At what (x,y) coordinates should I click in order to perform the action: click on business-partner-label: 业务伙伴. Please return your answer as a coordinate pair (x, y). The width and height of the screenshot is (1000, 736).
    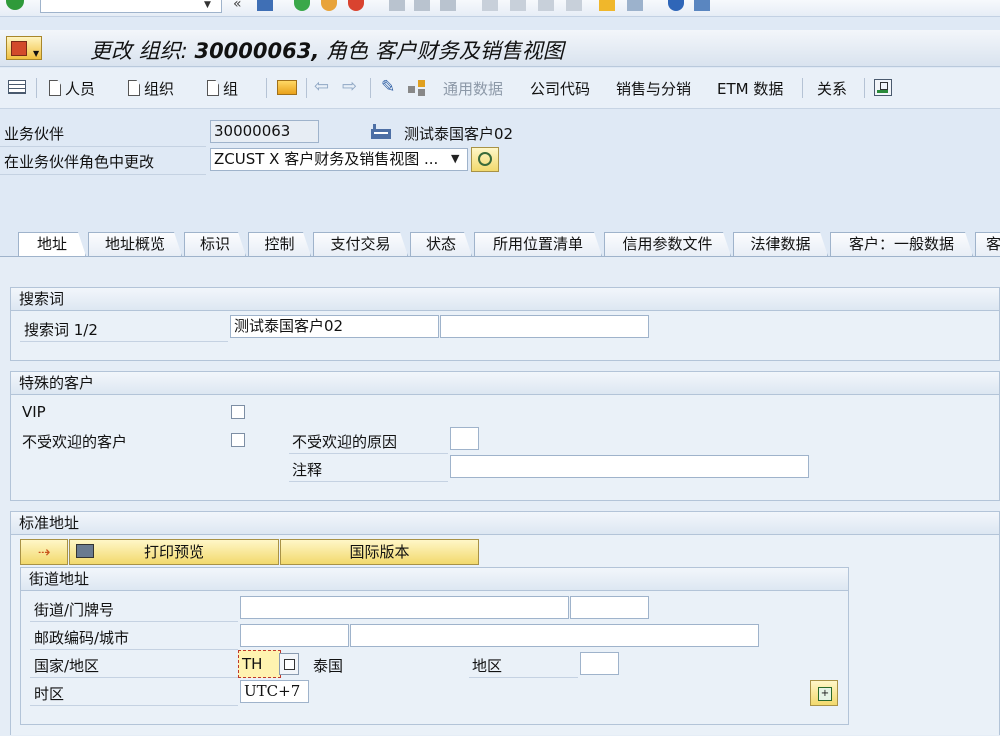
    Looking at the image, I should click on (34, 134).